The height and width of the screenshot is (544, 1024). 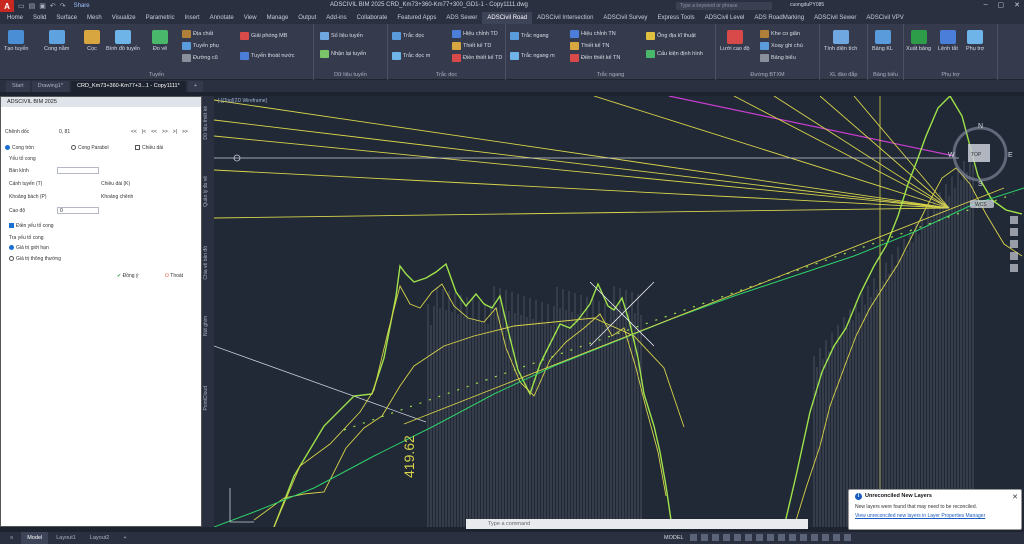 What do you see at coordinates (208, 398) in the screenshot?
I see `side-tab: PointCloud` at bounding box center [208, 398].